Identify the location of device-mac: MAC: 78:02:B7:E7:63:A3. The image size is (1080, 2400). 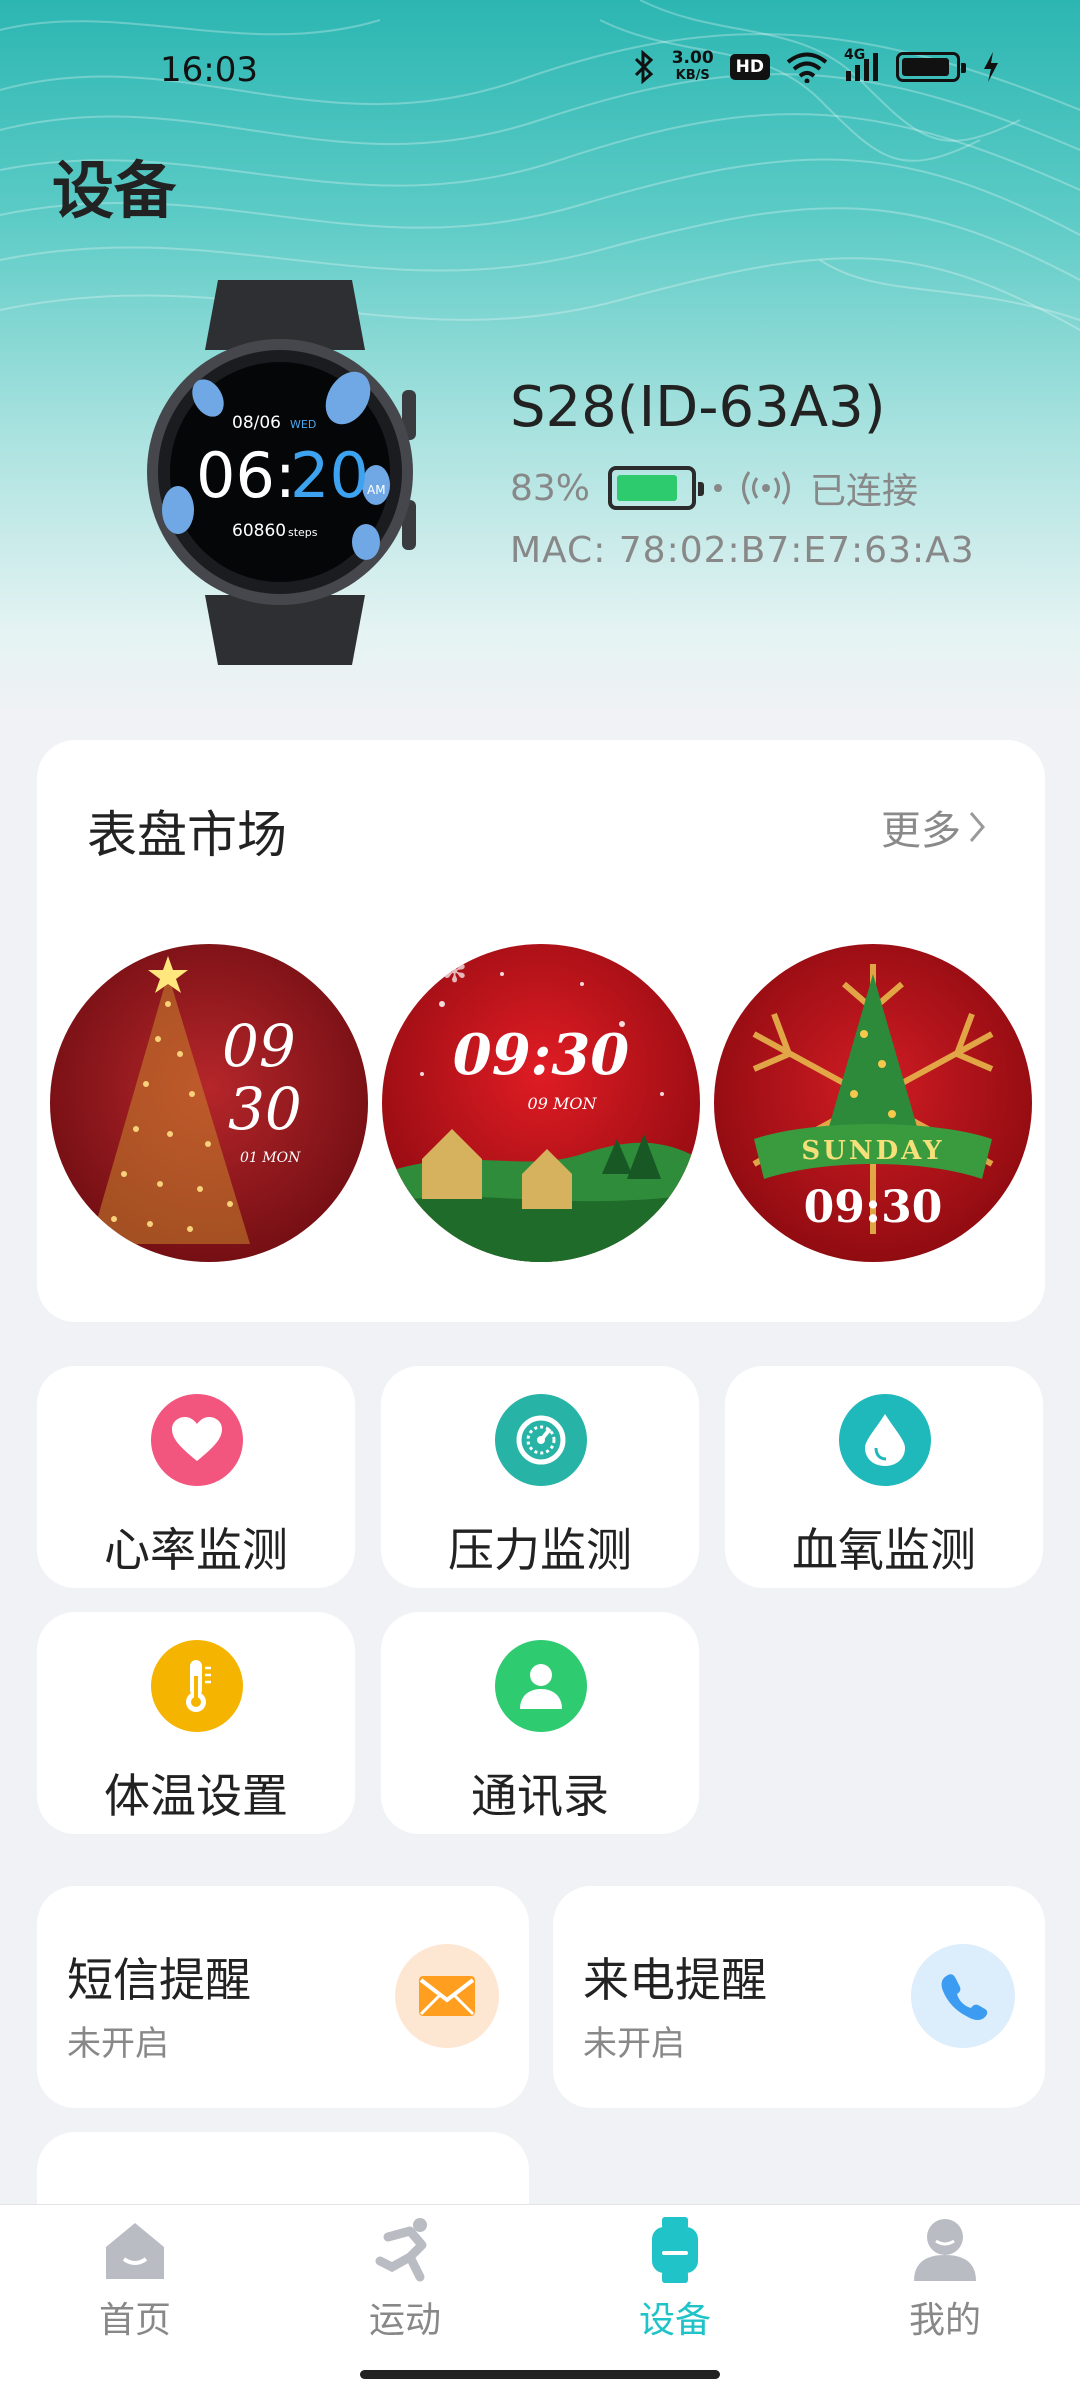
(742, 550).